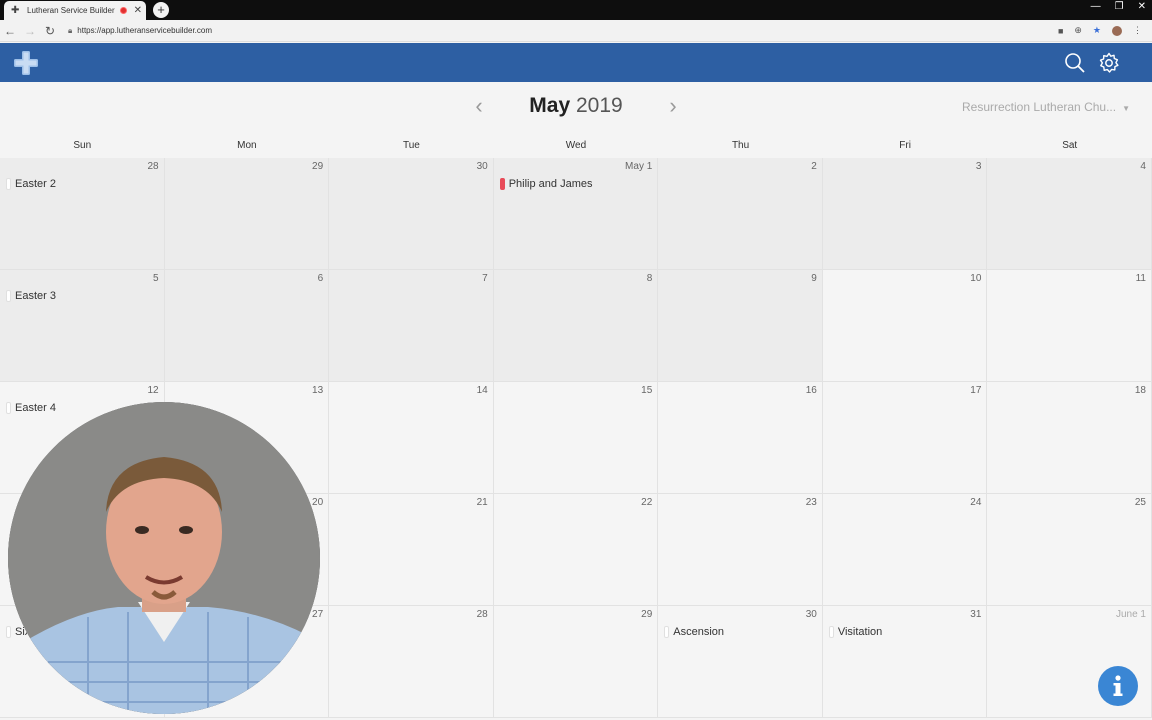 The height and width of the screenshot is (720, 1152). What do you see at coordinates (1046, 107) in the screenshot?
I see `church-select: Resurrection Lutheran Chu... ▼` at bounding box center [1046, 107].